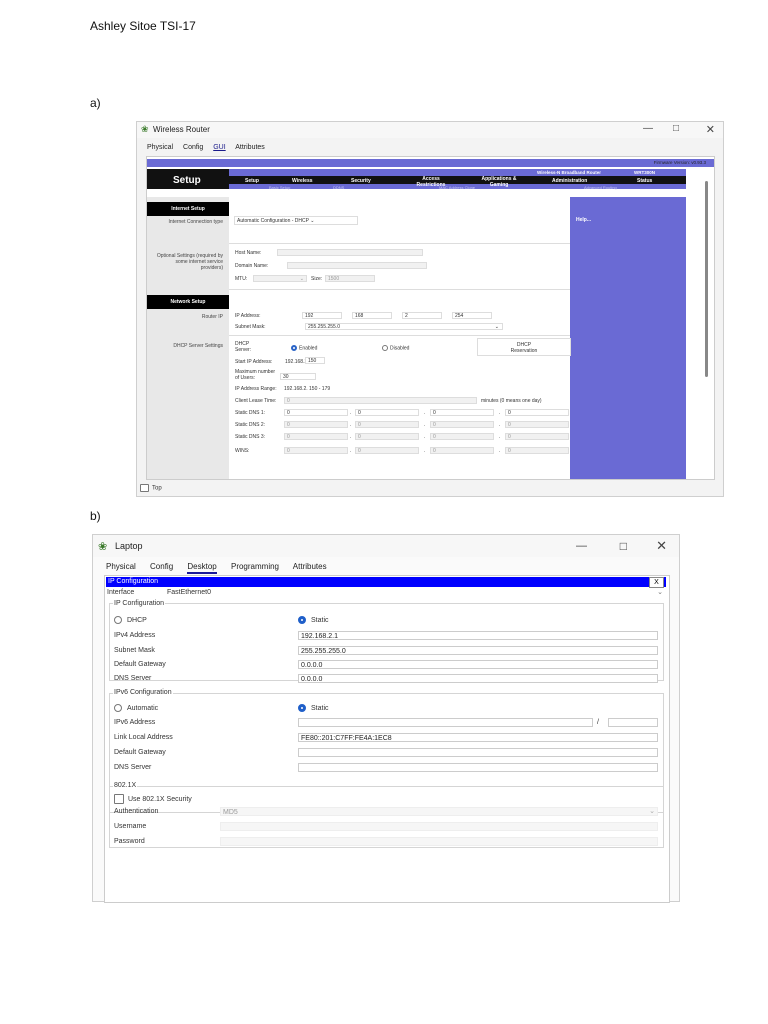 The height and width of the screenshot is (1024, 768). I want to click on tab-gui: GUI, so click(219, 147).